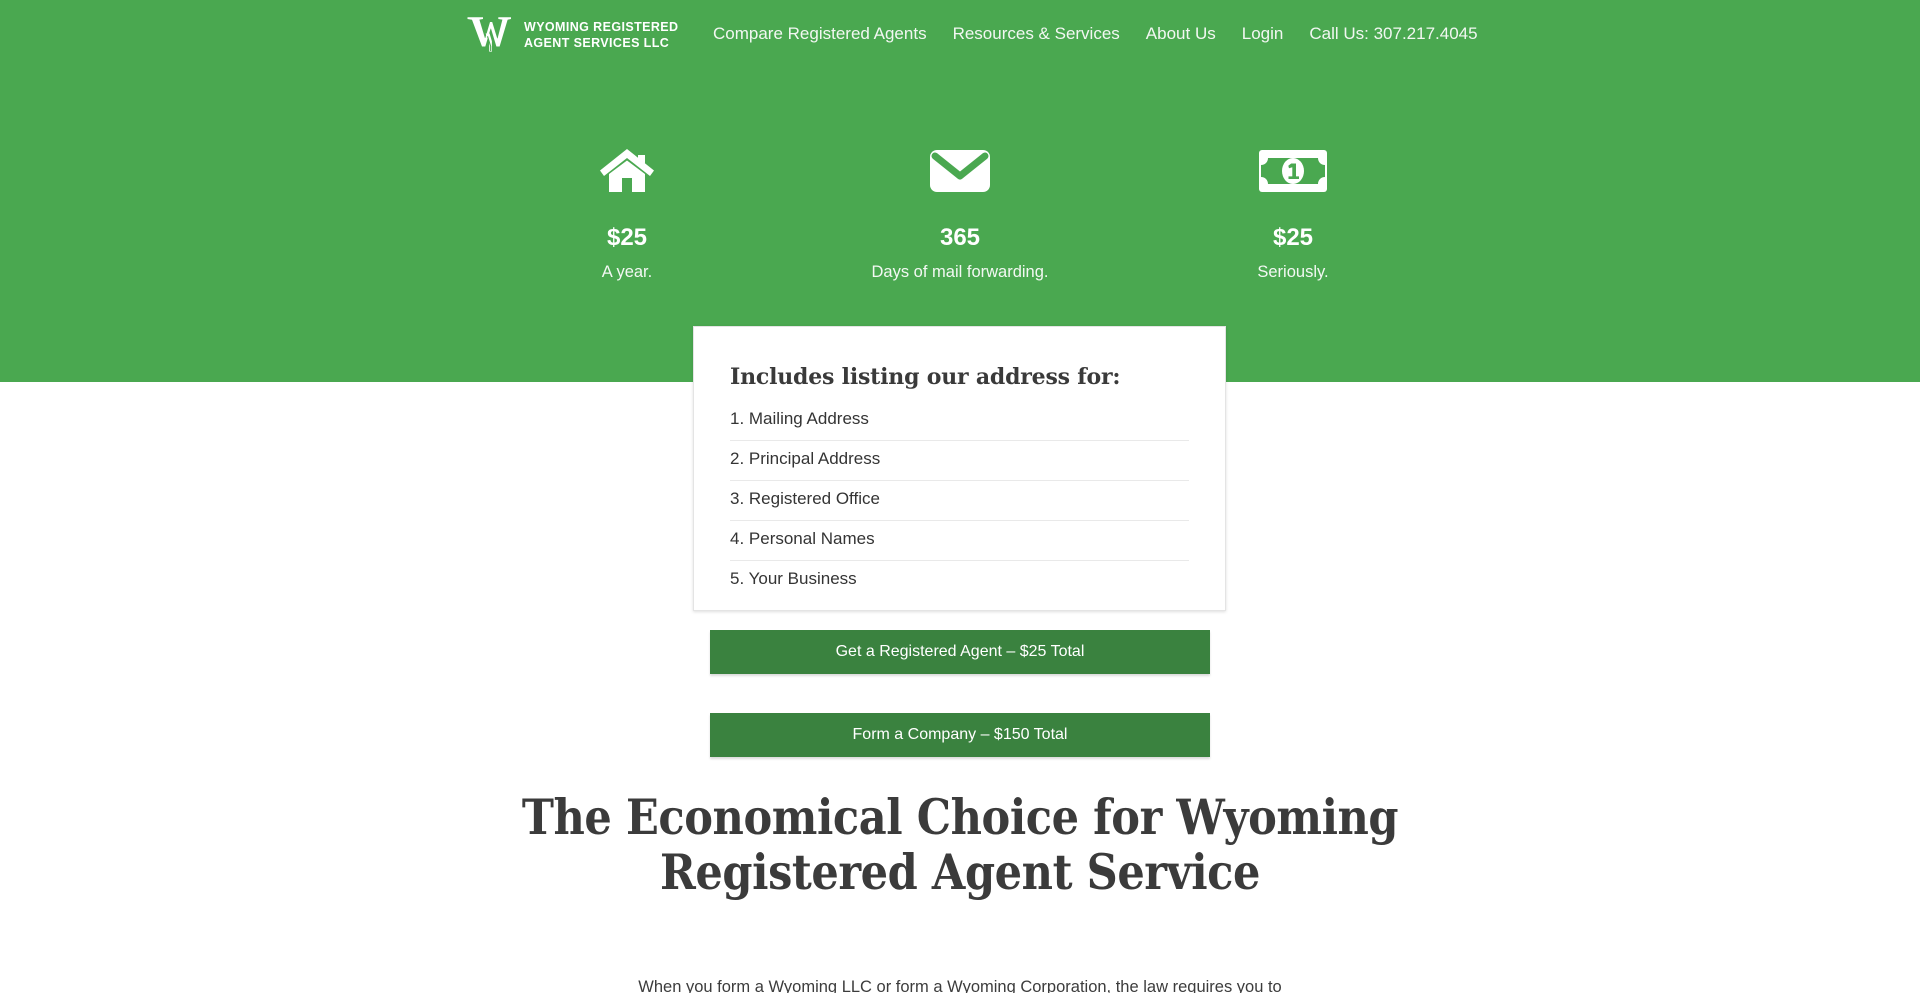  Describe the element at coordinates (1263, 34) in the screenshot. I see `nav-login: Login` at that location.